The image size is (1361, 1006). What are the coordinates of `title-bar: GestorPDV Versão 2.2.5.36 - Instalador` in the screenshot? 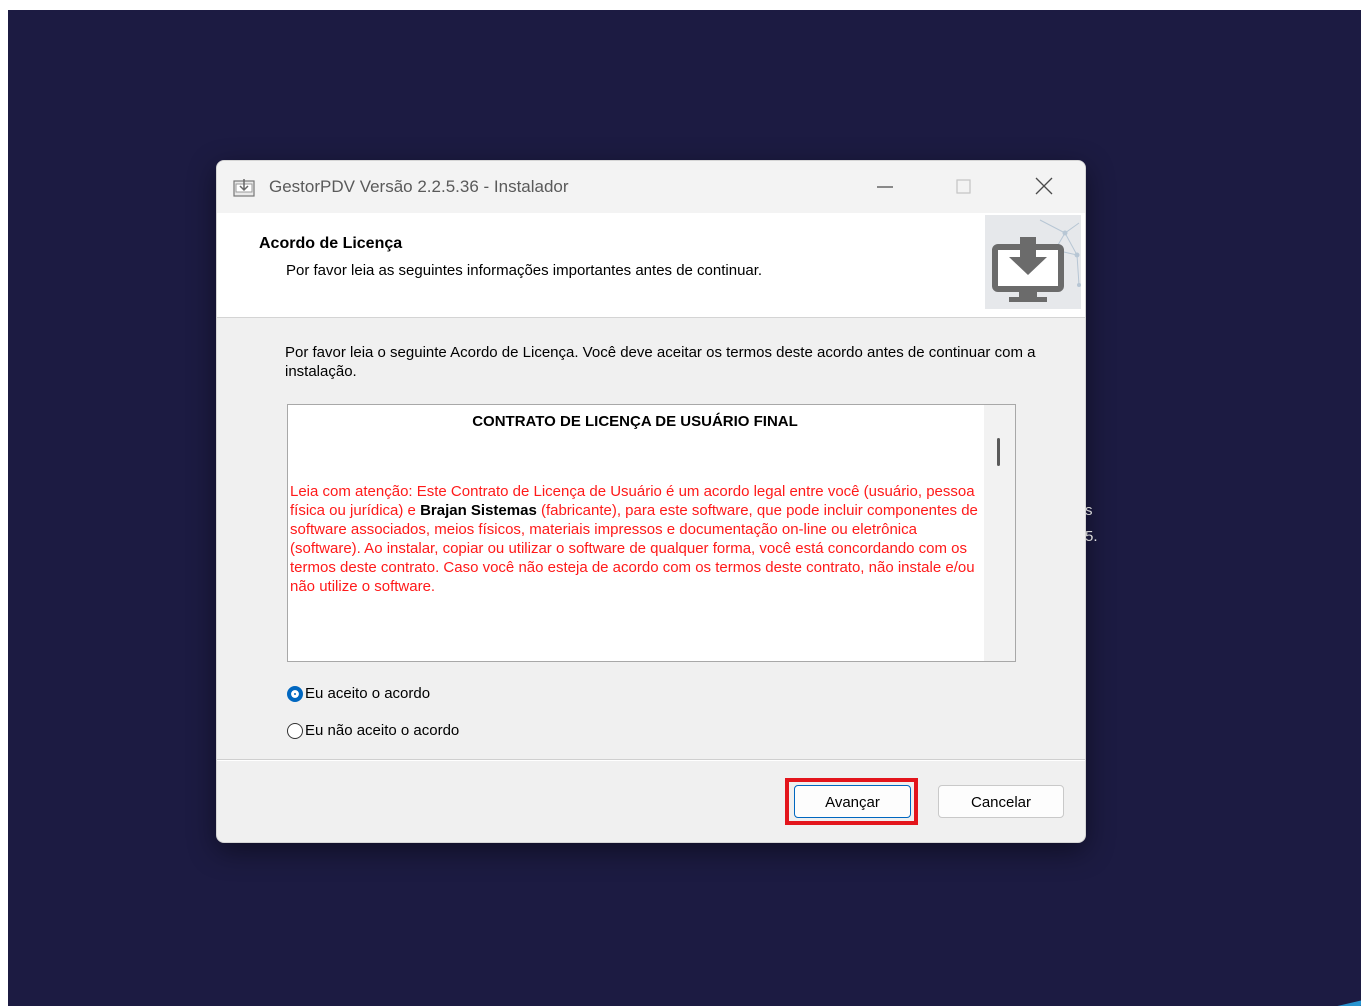 It's located at (651, 187).